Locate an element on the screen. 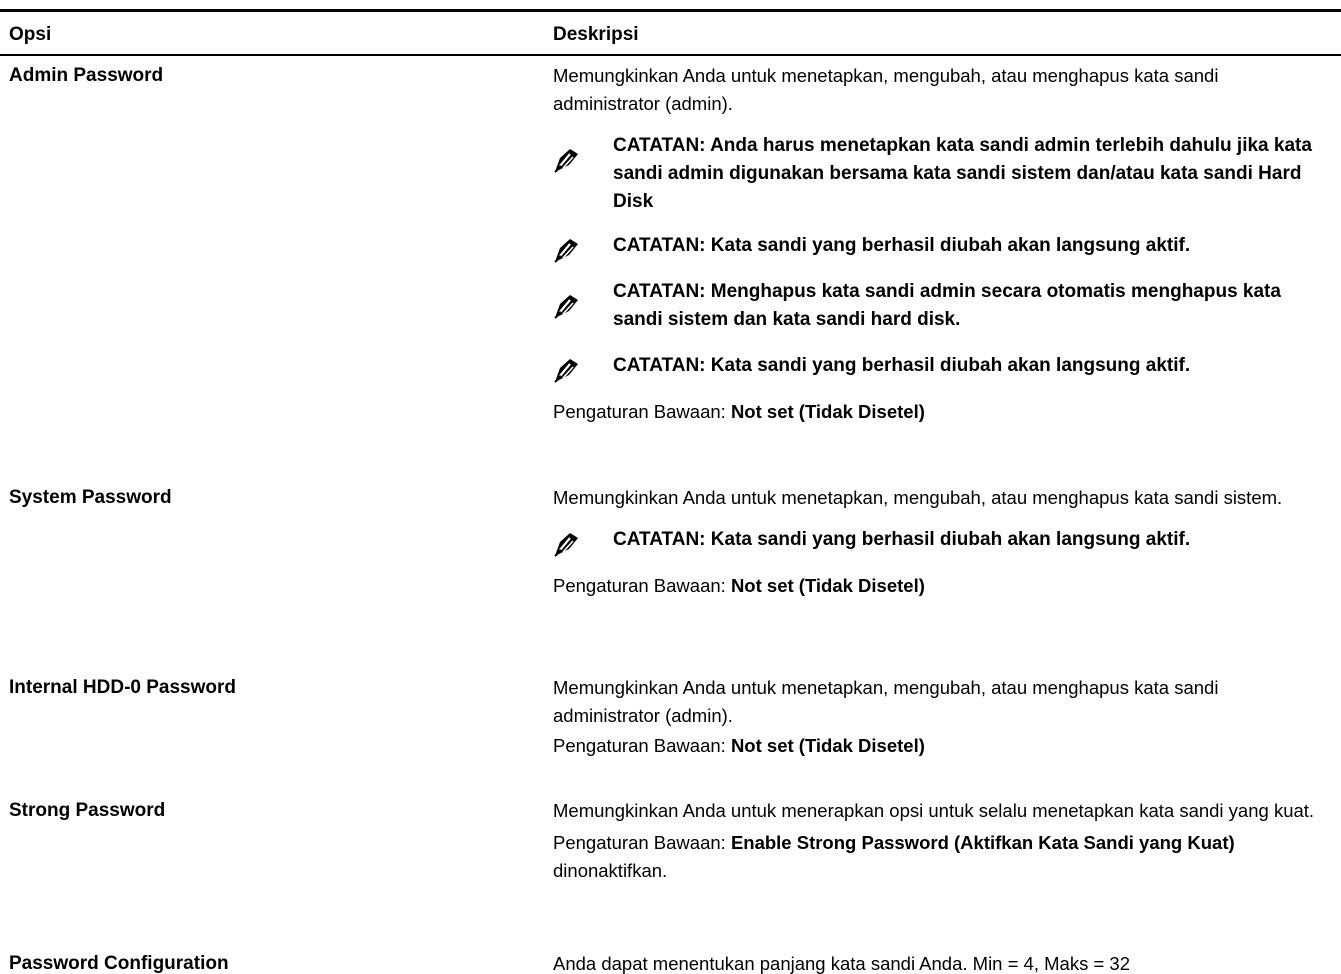 The image size is (1341, 974). table-header: Opsi Deskripsi is located at coordinates (670, 34).